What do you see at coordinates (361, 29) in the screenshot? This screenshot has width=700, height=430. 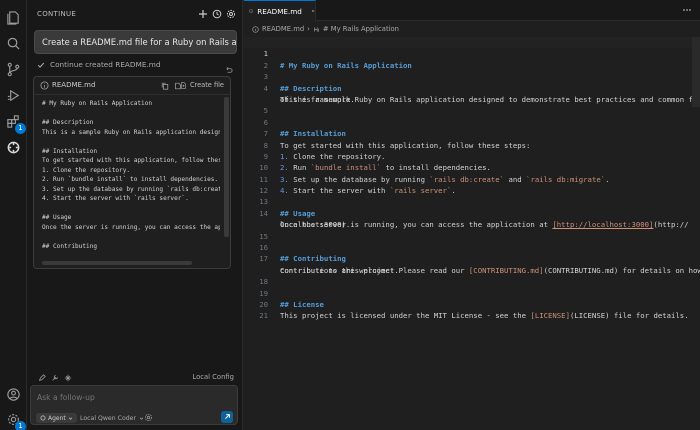 I see `breadcrumb-symbol: # My Rails Application` at bounding box center [361, 29].